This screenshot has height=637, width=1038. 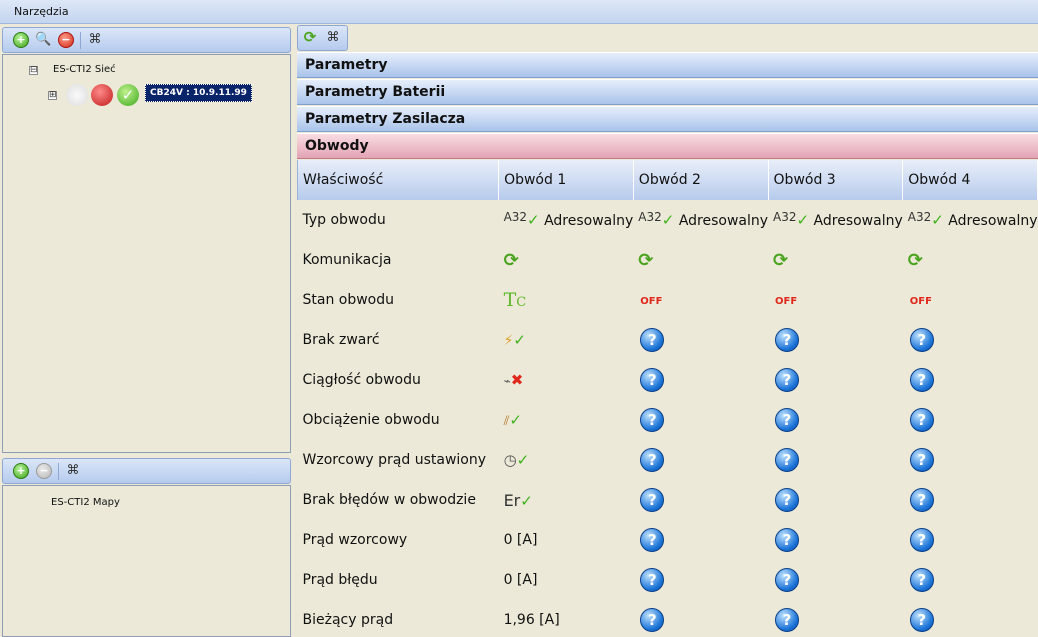 I want to click on table-row: Brak zwarć ⚡✓ ? ? ?, so click(x=668, y=340).